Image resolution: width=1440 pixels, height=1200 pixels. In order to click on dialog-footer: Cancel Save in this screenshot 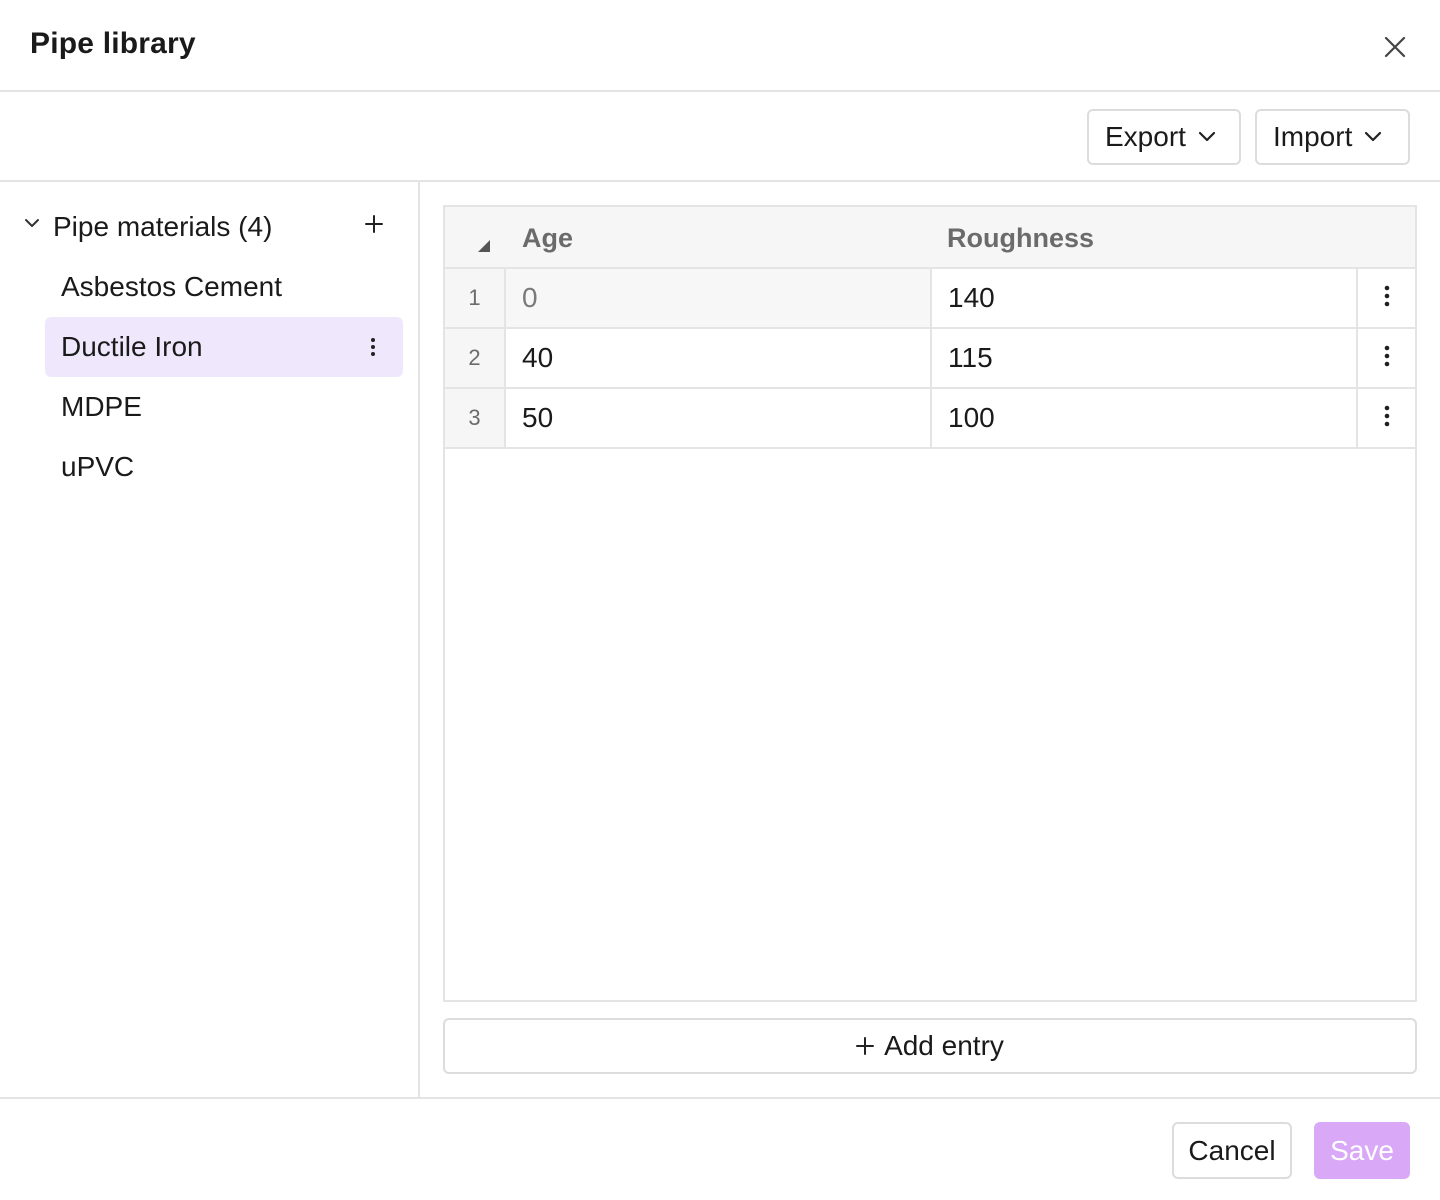, I will do `click(720, 1148)`.